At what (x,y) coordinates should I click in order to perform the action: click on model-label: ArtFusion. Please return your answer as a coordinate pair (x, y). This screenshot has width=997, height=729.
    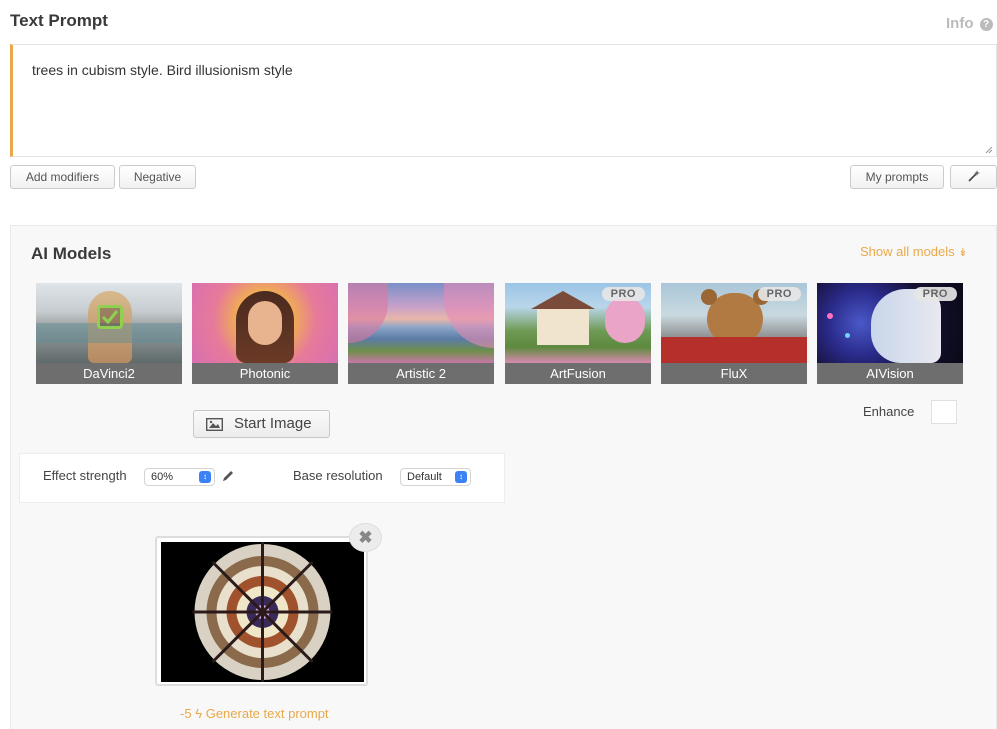
    Looking at the image, I should click on (578, 373).